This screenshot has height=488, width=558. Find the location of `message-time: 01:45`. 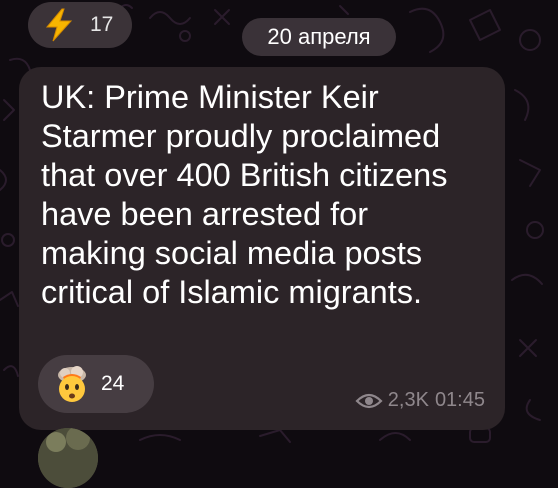

message-time: 01:45 is located at coordinates (459, 400).